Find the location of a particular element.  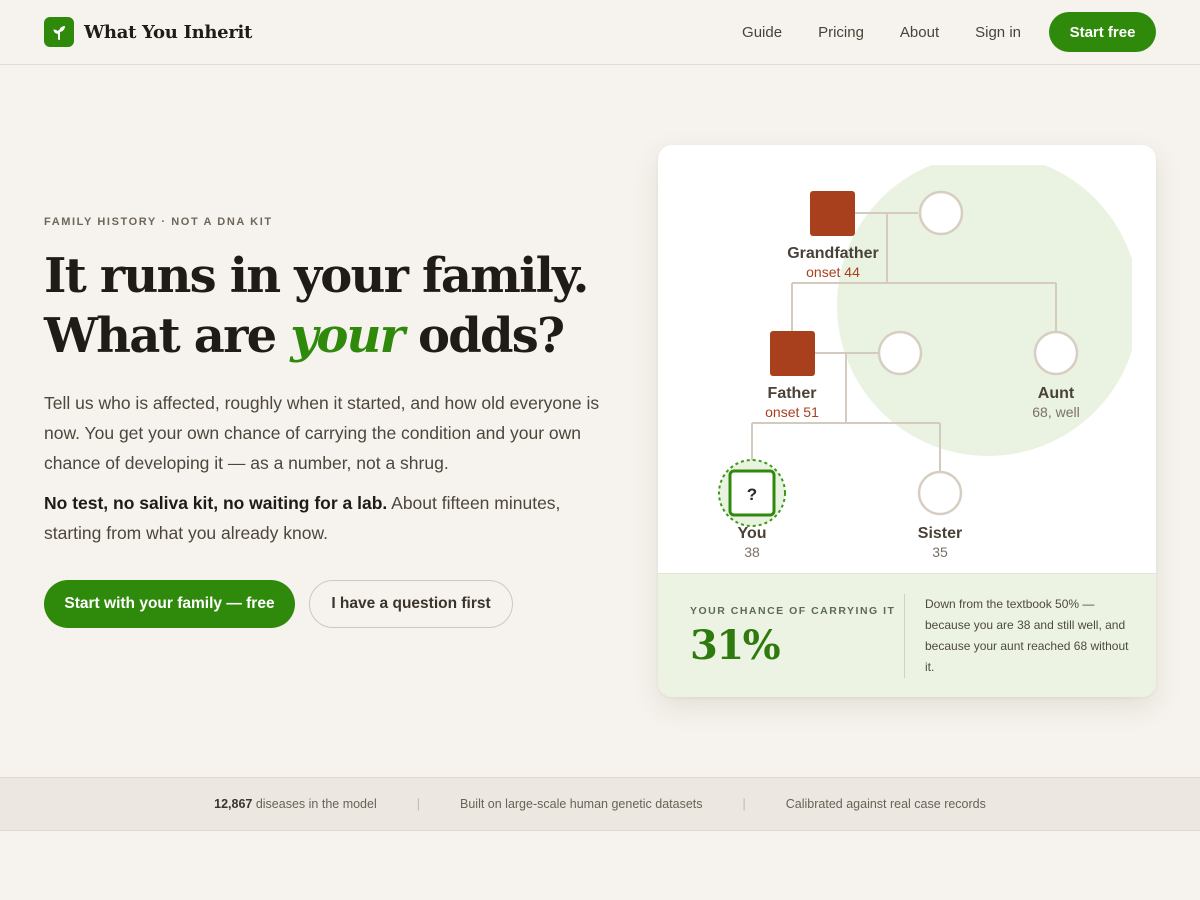

sister-symbol is located at coordinates (940, 493).